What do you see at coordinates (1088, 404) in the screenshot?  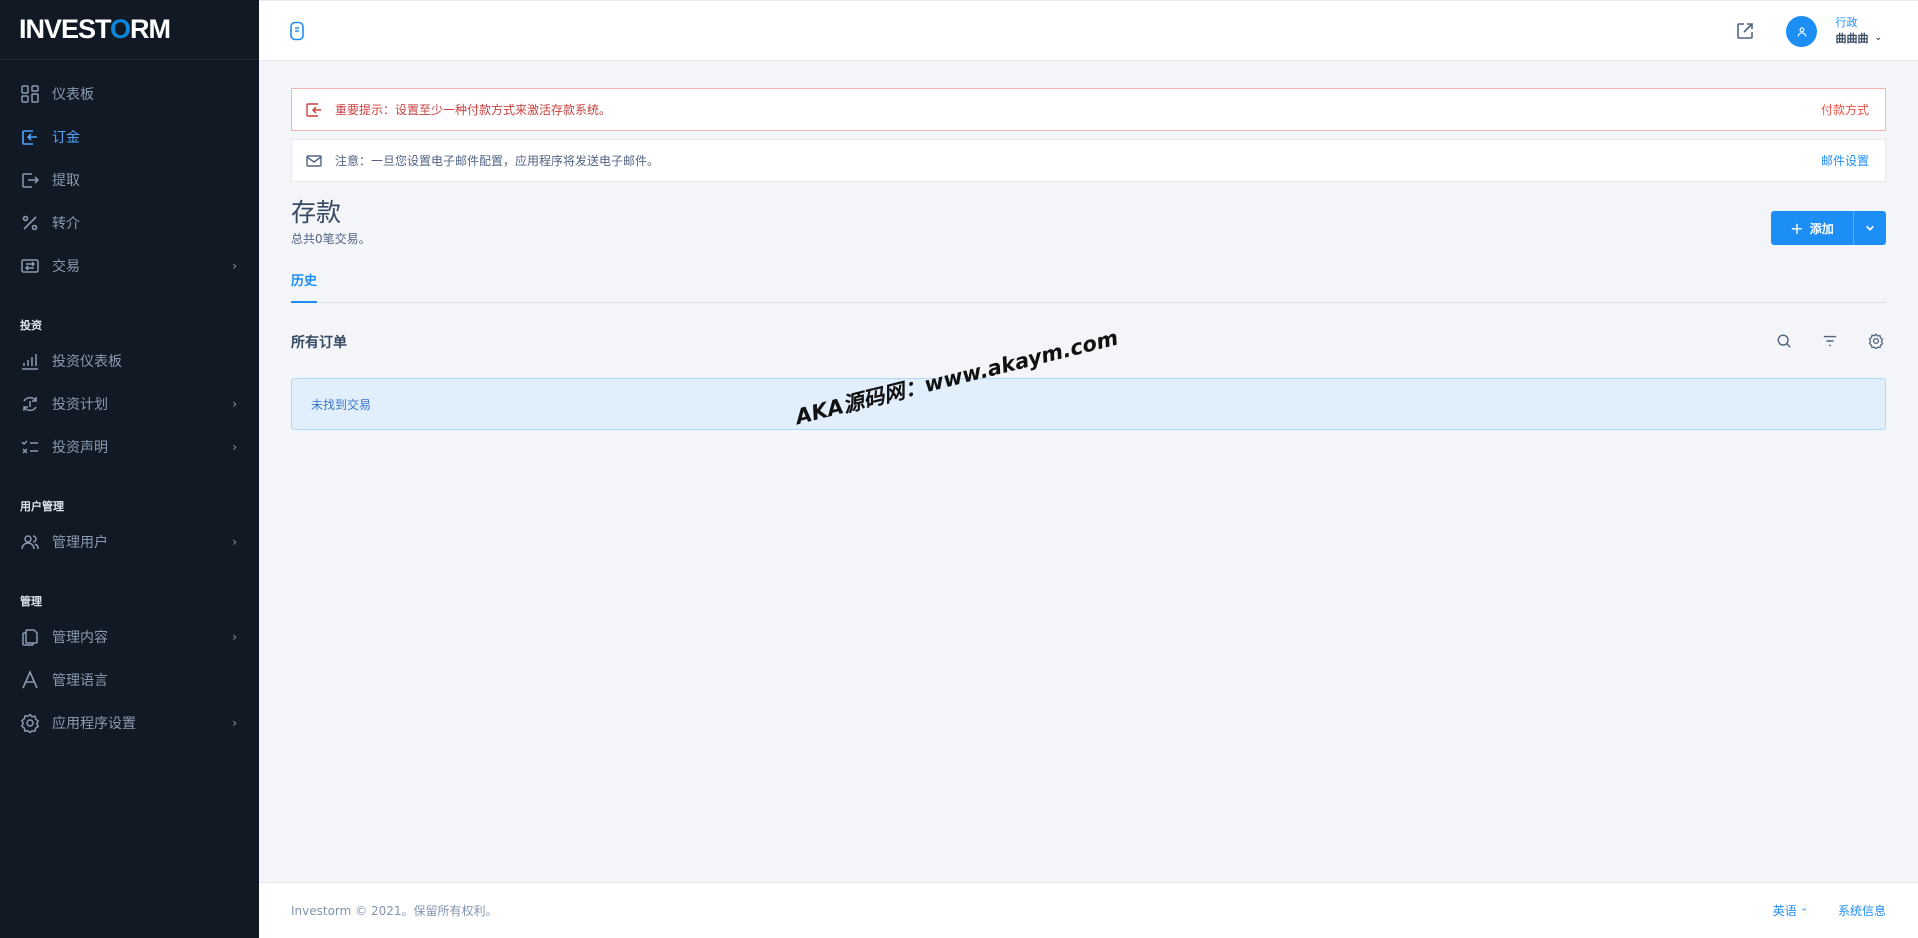 I see `empty-state: 未找到交易` at bounding box center [1088, 404].